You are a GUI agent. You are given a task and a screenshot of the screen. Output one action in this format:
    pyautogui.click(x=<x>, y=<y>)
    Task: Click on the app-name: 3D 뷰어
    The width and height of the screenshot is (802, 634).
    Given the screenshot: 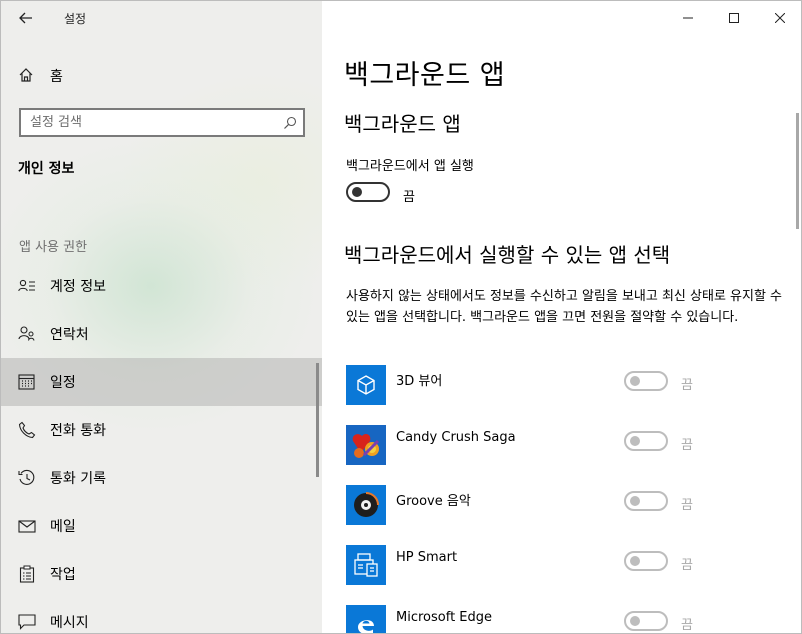 What is the action you would take?
    pyautogui.click(x=419, y=381)
    